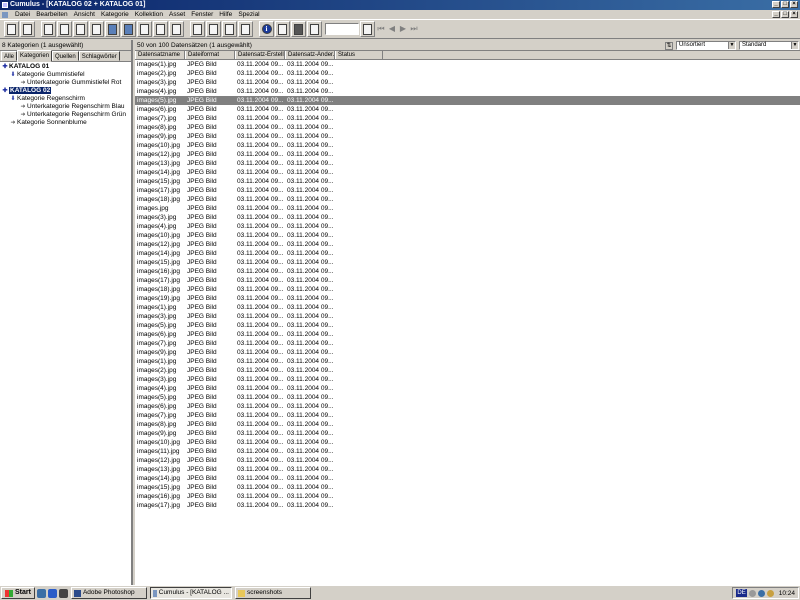 This screenshot has height=600, width=800. I want to click on tab-schlagwoerter: Schlagwörter, so click(99, 56).